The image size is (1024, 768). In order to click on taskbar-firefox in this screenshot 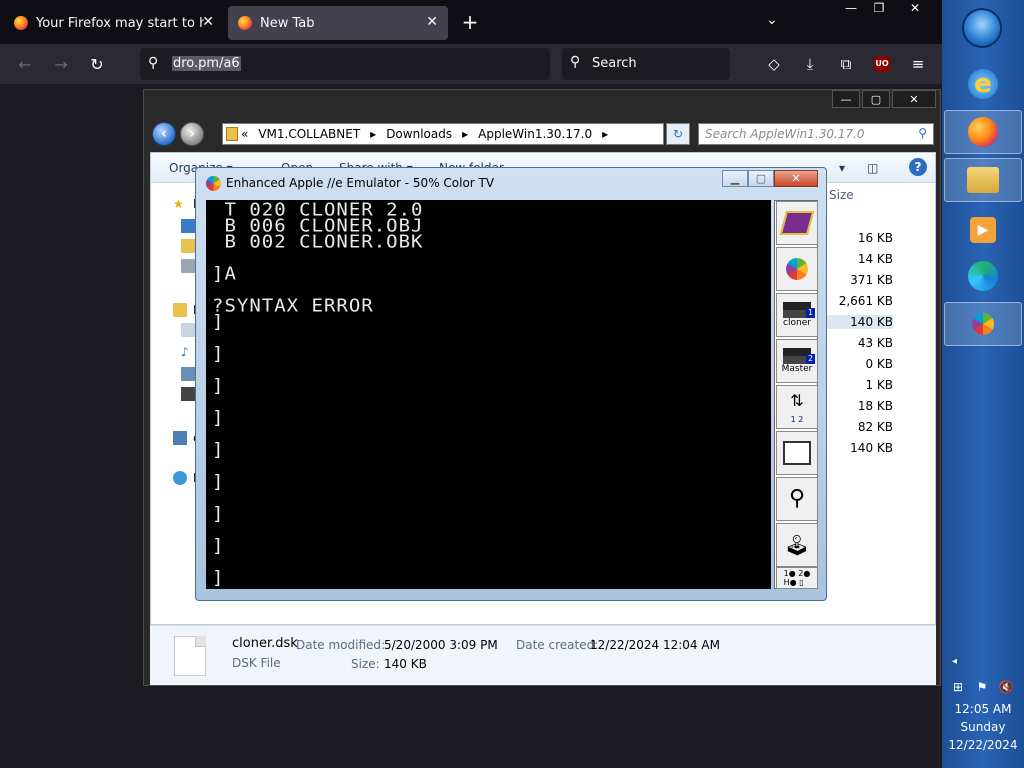, I will do `click(983, 132)`.